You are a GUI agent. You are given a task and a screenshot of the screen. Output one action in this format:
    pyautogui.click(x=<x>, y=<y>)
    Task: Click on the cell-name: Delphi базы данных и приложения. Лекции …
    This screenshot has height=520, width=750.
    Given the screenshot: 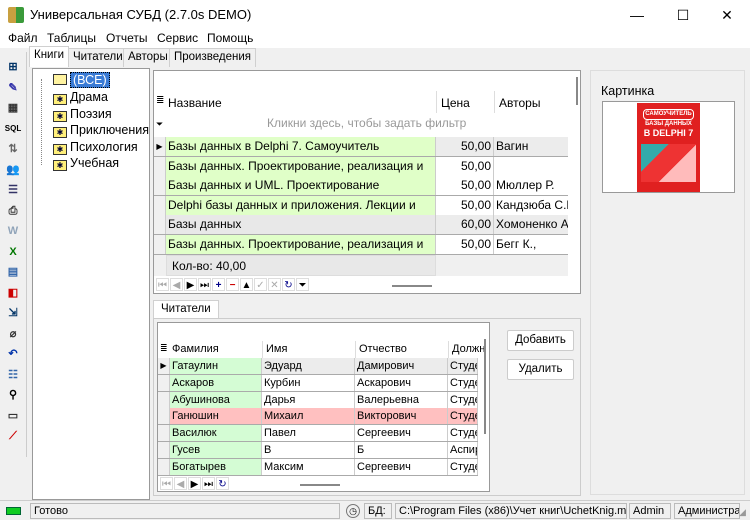 What is the action you would take?
    pyautogui.click(x=301, y=205)
    